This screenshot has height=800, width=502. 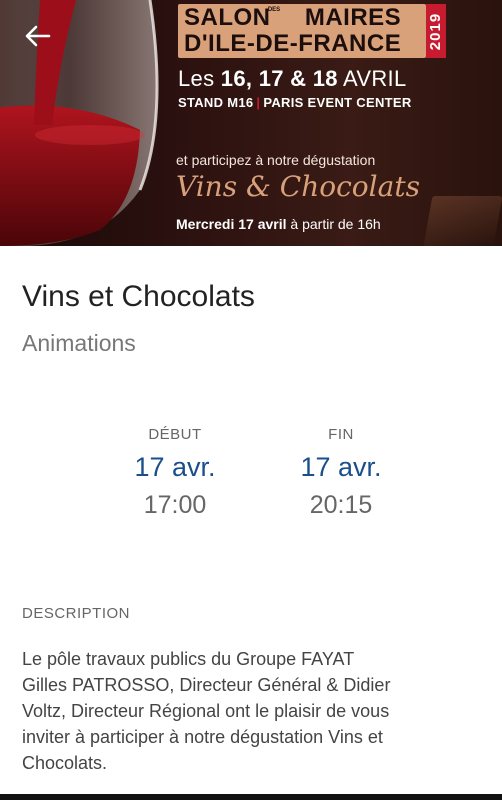 I want to click on dates-prefix: Les, so click(x=199, y=78).